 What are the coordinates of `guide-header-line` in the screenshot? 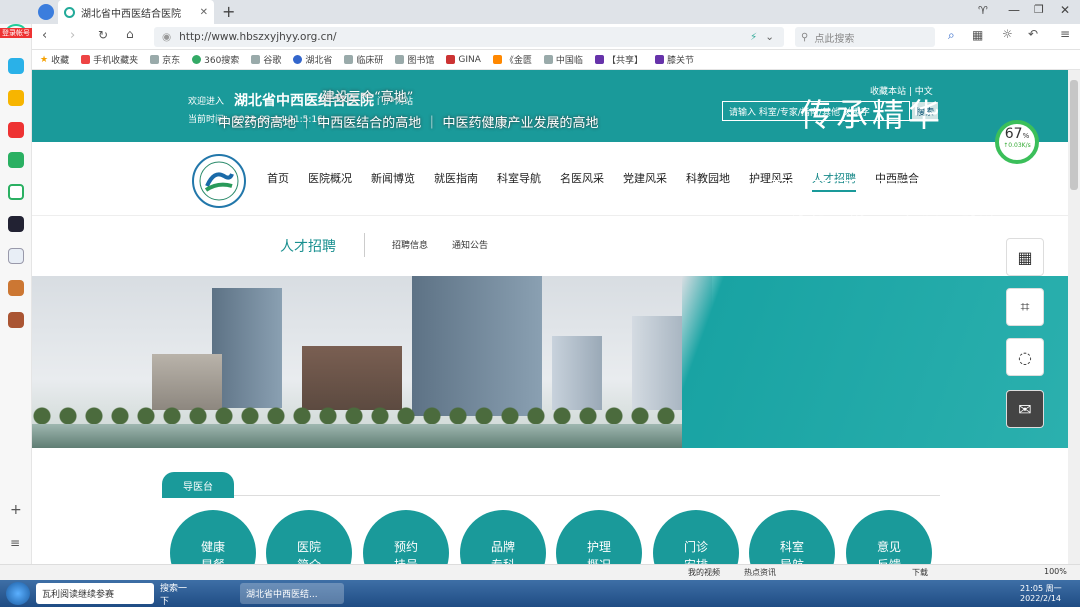 It's located at (551, 483).